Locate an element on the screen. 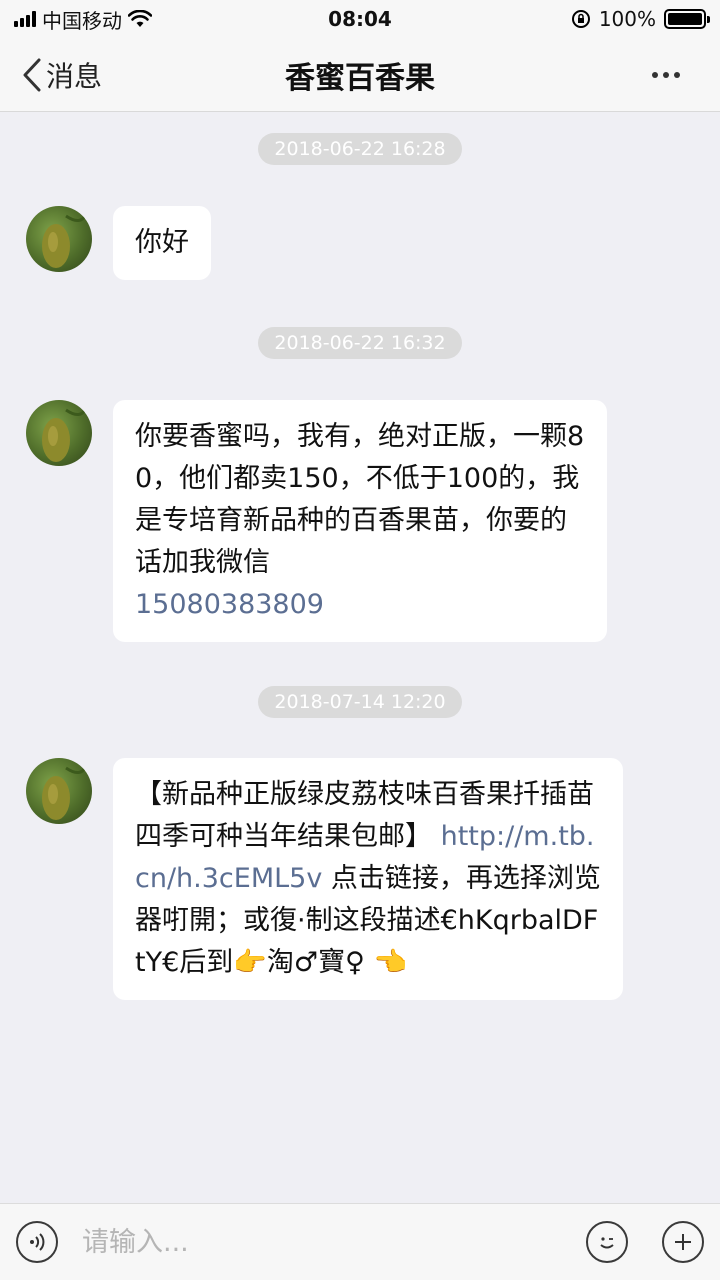 This screenshot has height=1280, width=720. voice-icon is located at coordinates (37, 1242).